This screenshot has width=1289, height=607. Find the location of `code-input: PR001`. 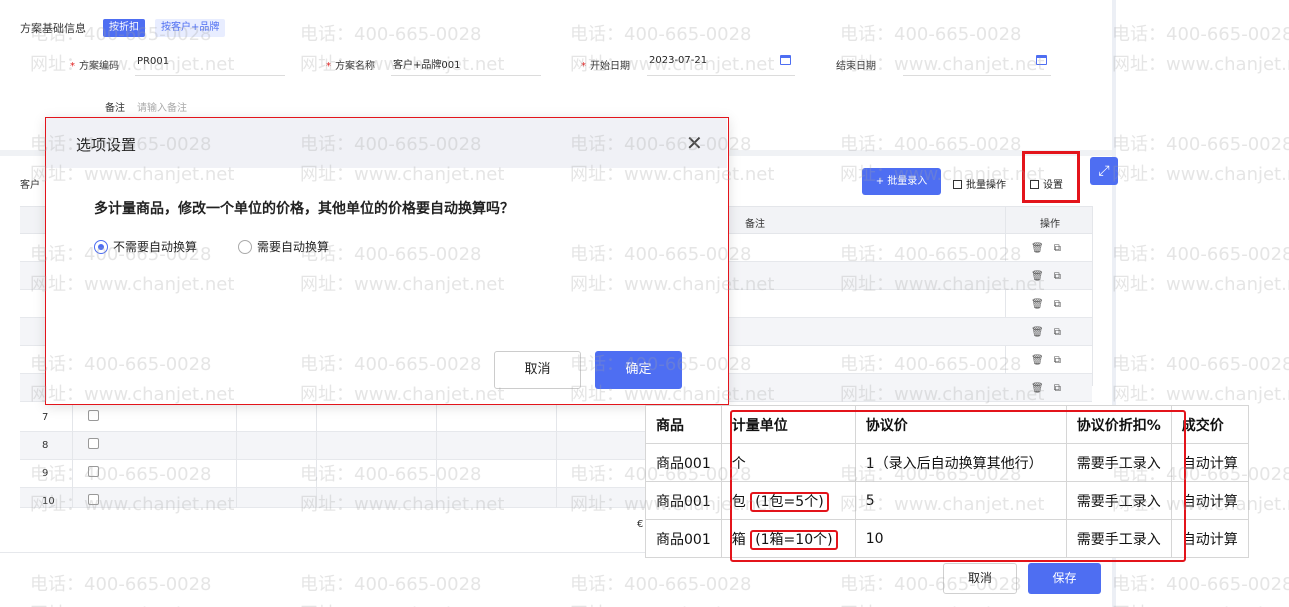

code-input: PR001 is located at coordinates (153, 61).